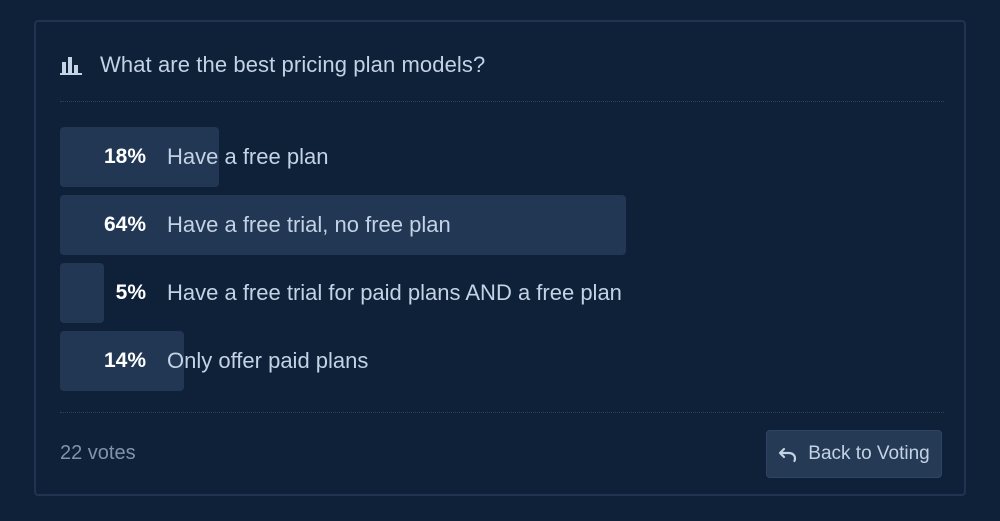 The image size is (1000, 521). I want to click on result-row: 64% Have a free trial, no free plan, so click(502, 225).